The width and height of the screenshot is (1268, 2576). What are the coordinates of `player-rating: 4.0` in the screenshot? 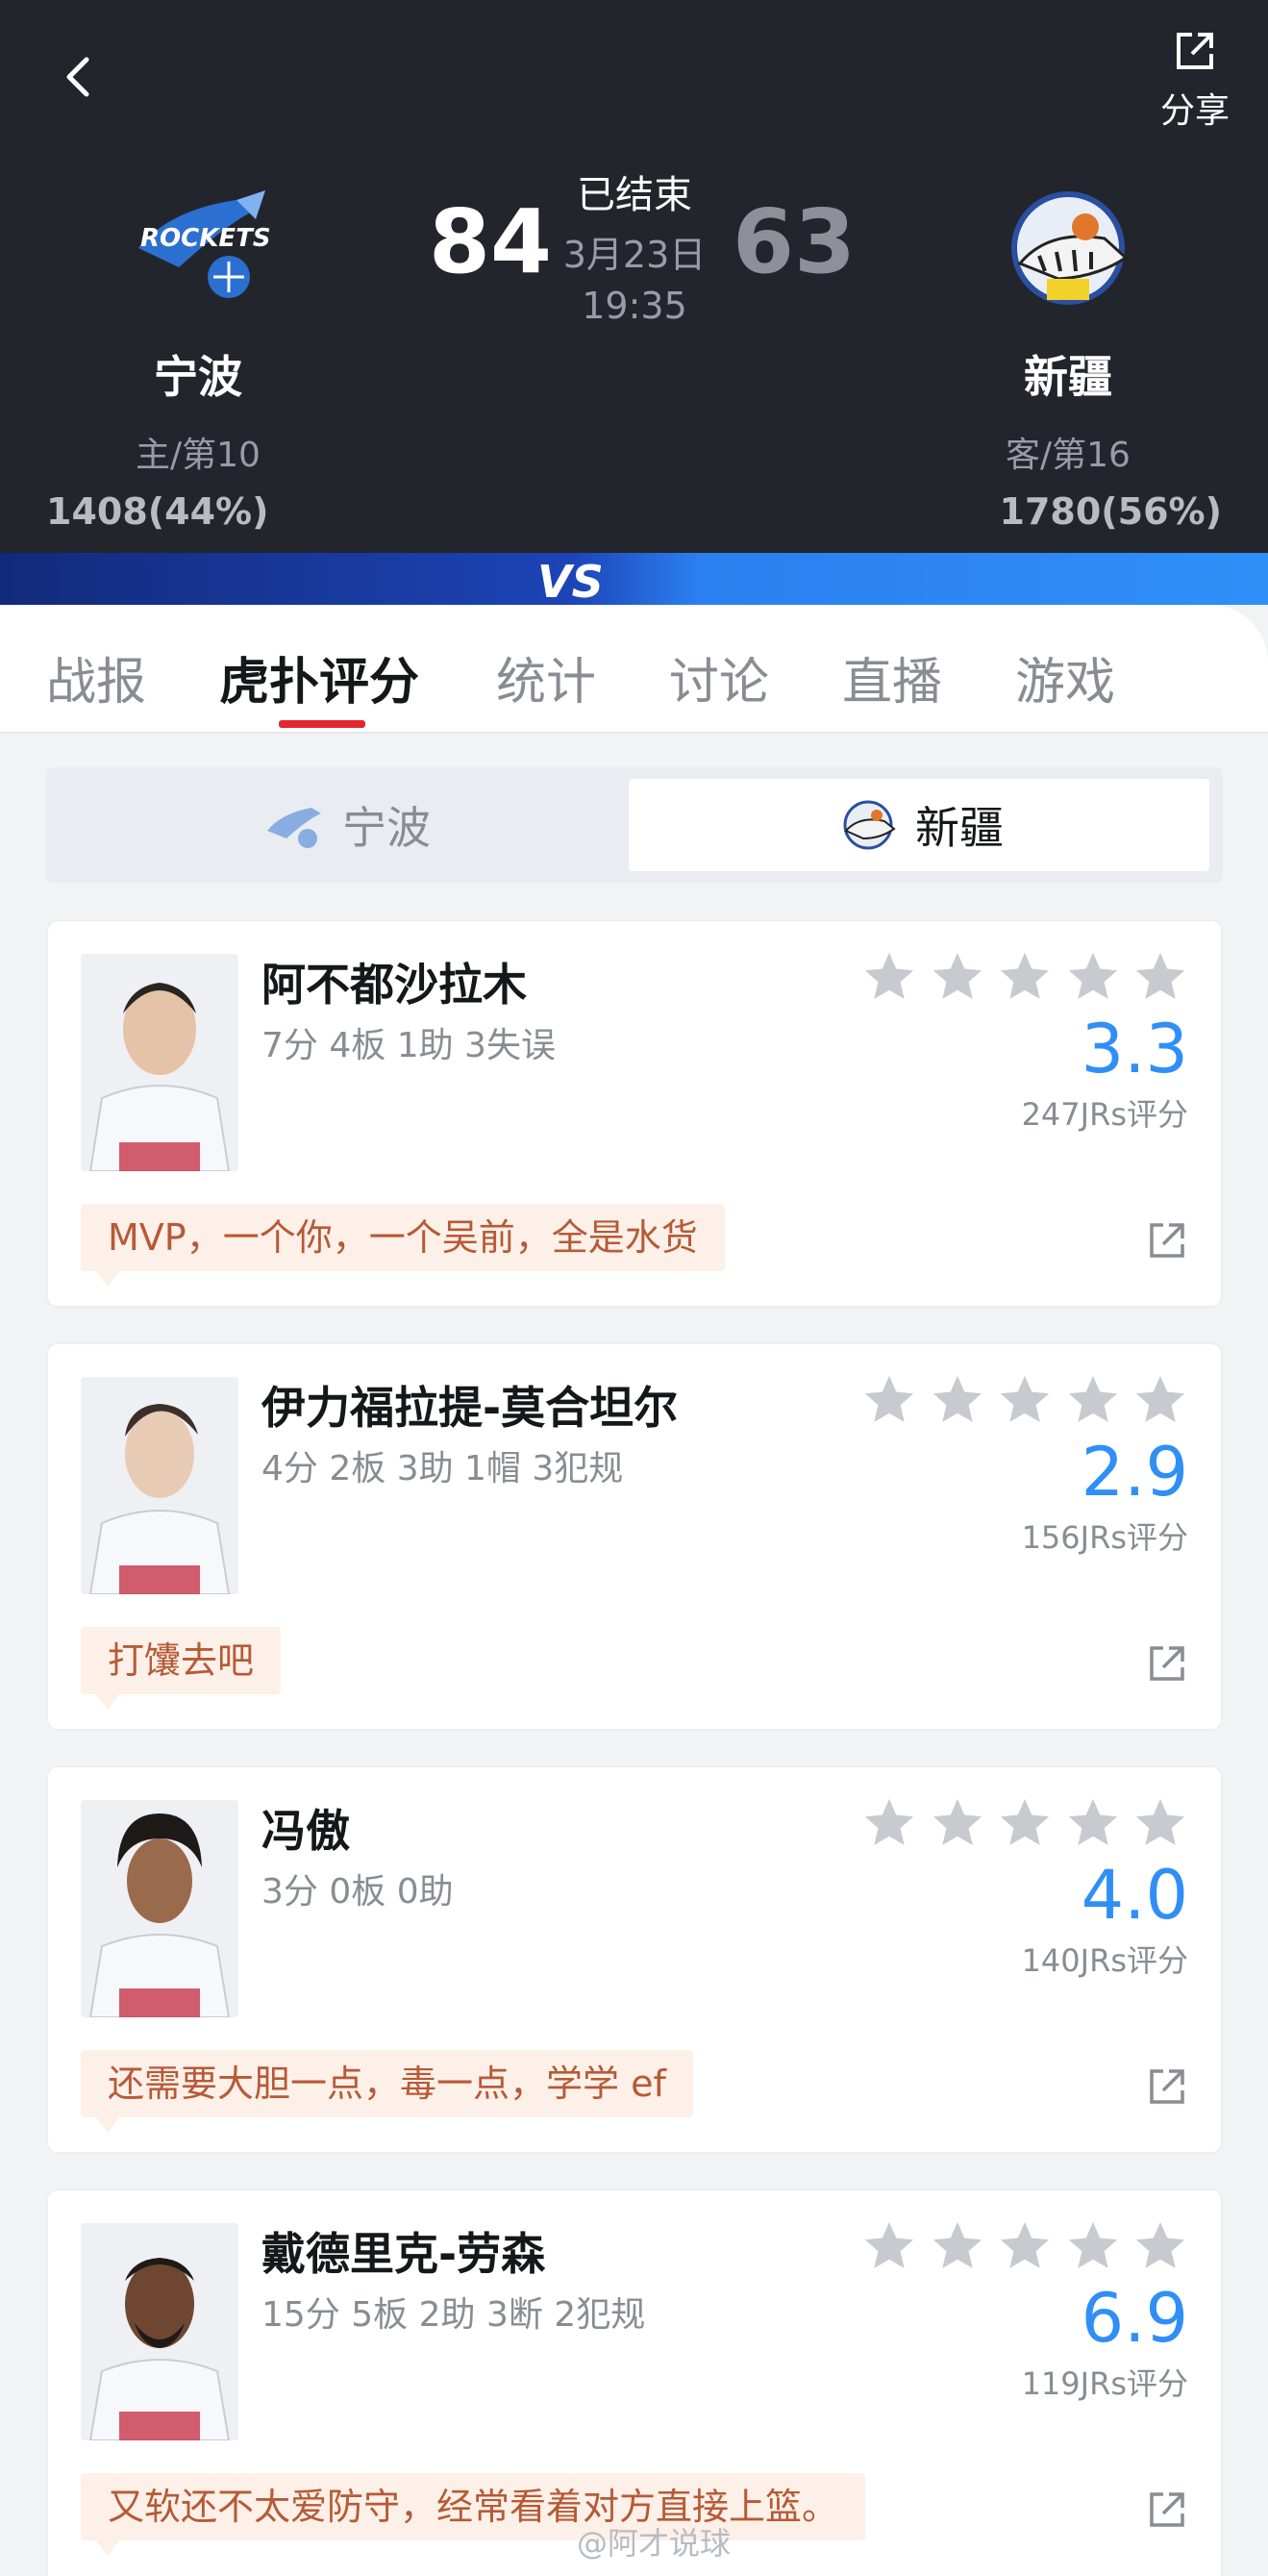 It's located at (1134, 1895).